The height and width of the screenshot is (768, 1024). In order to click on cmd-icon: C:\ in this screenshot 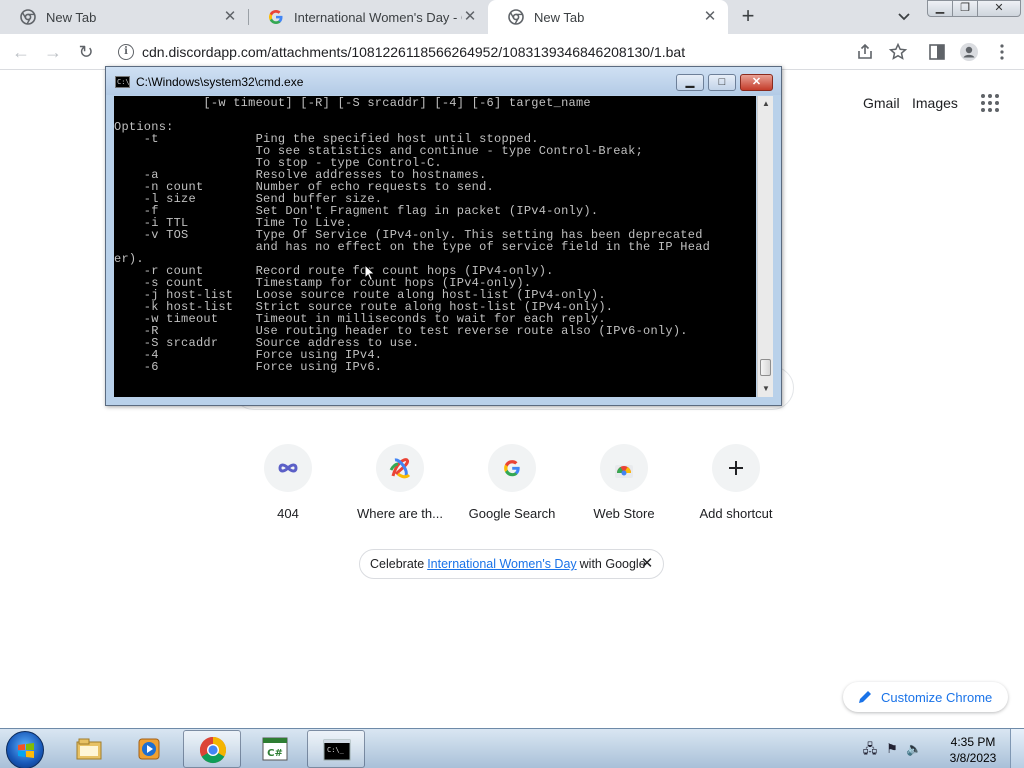, I will do `click(122, 82)`.